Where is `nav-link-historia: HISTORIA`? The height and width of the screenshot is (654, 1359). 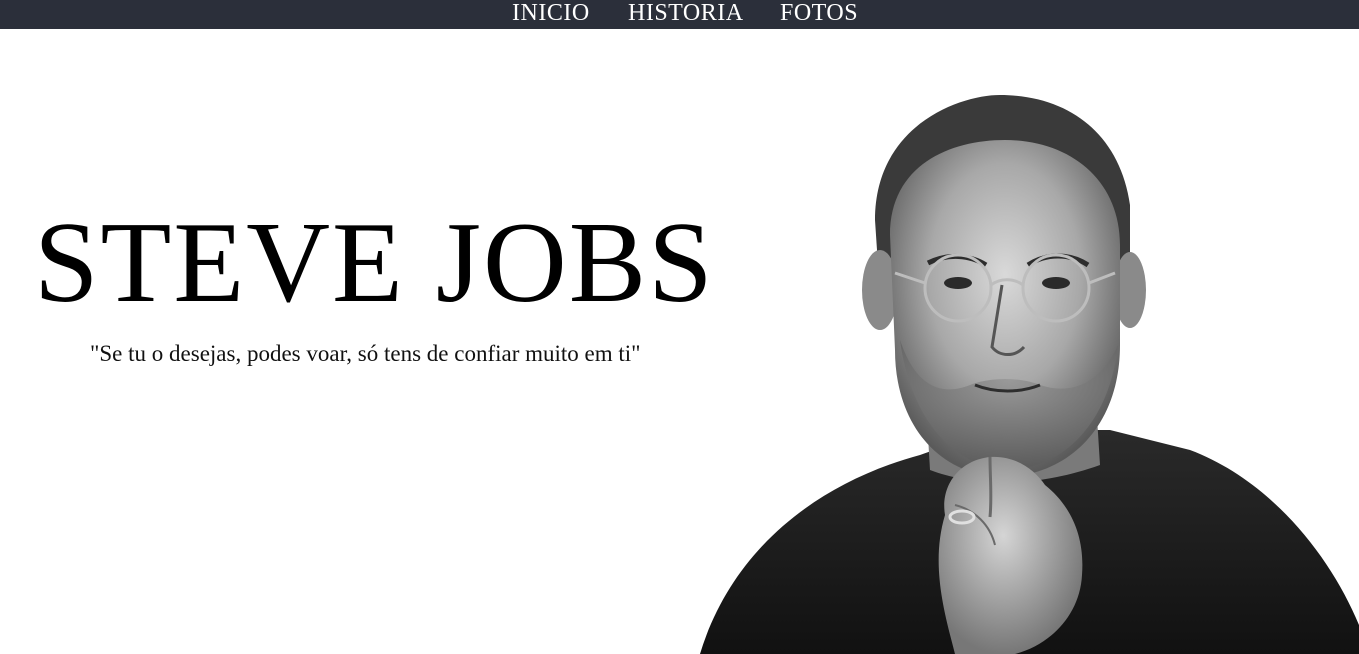 nav-link-historia: HISTORIA is located at coordinates (686, 14).